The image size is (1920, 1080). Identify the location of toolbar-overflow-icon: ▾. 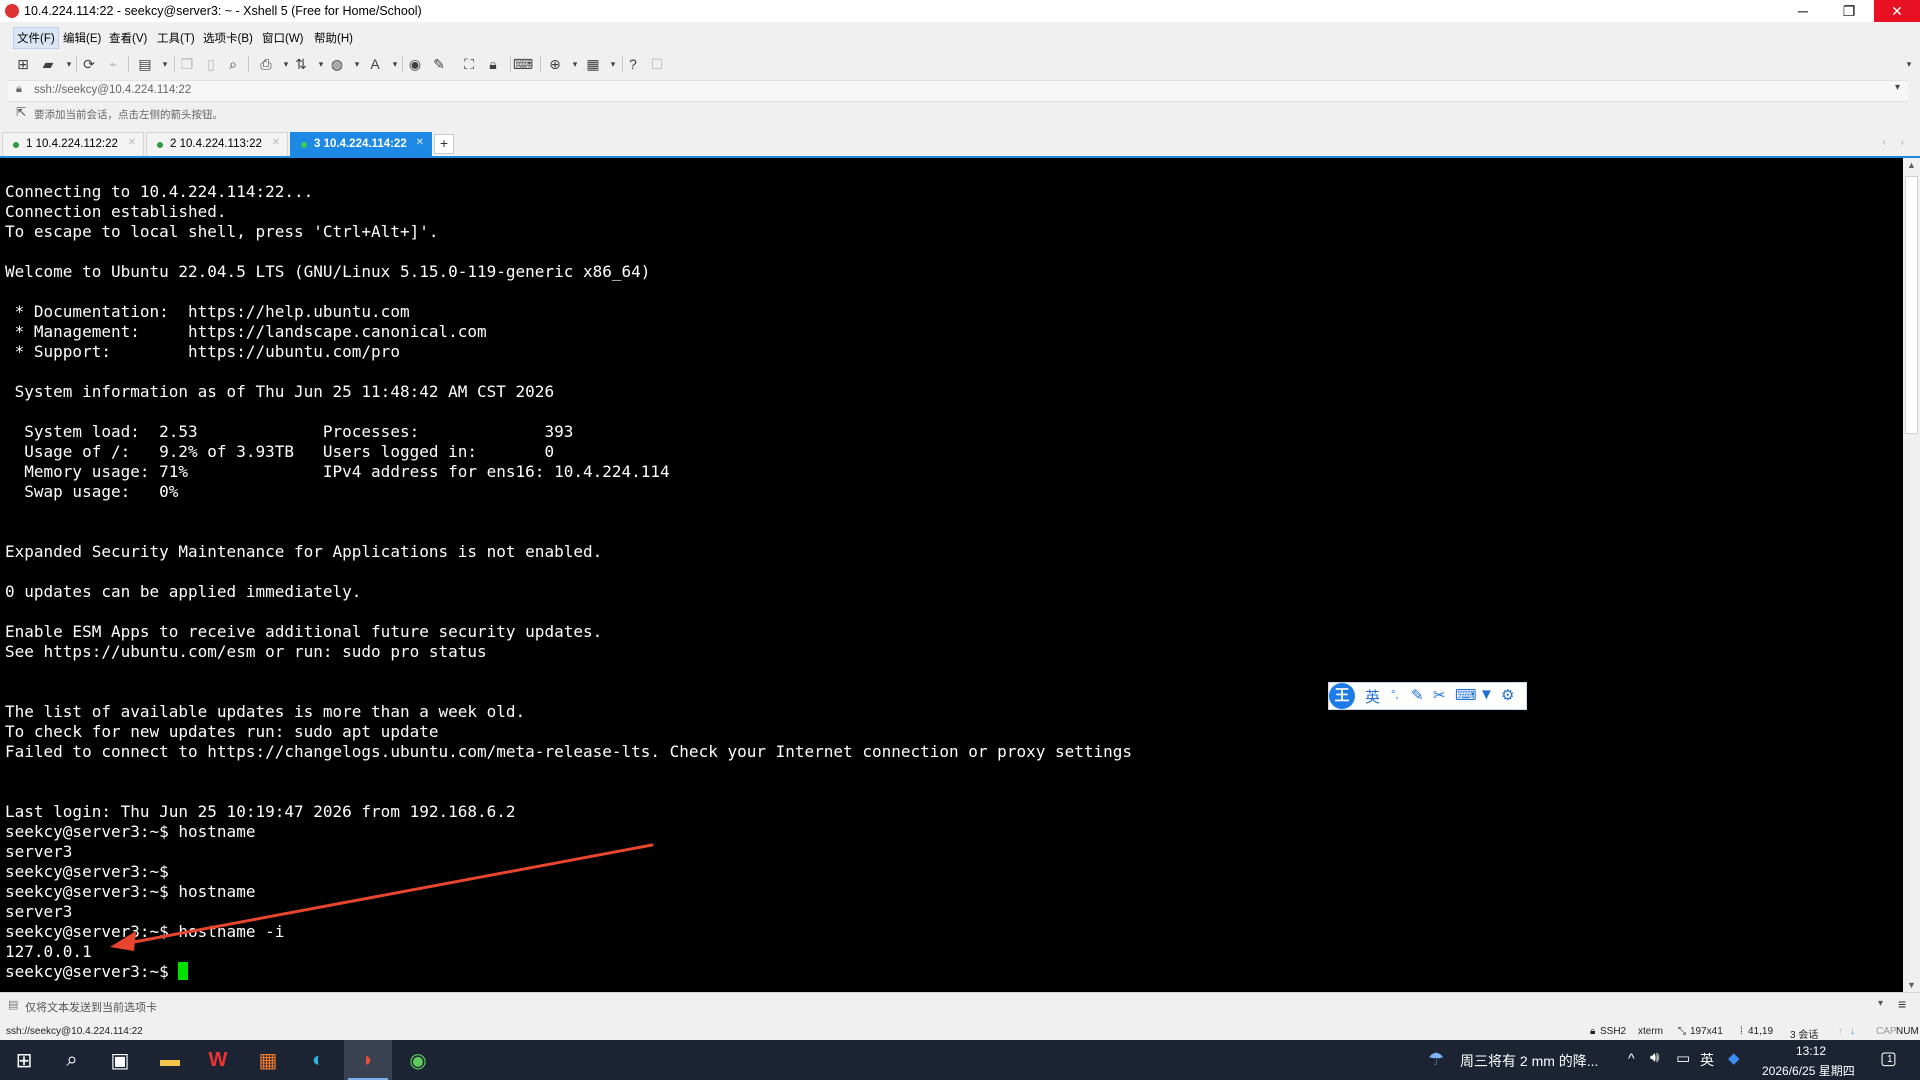
(1909, 64).